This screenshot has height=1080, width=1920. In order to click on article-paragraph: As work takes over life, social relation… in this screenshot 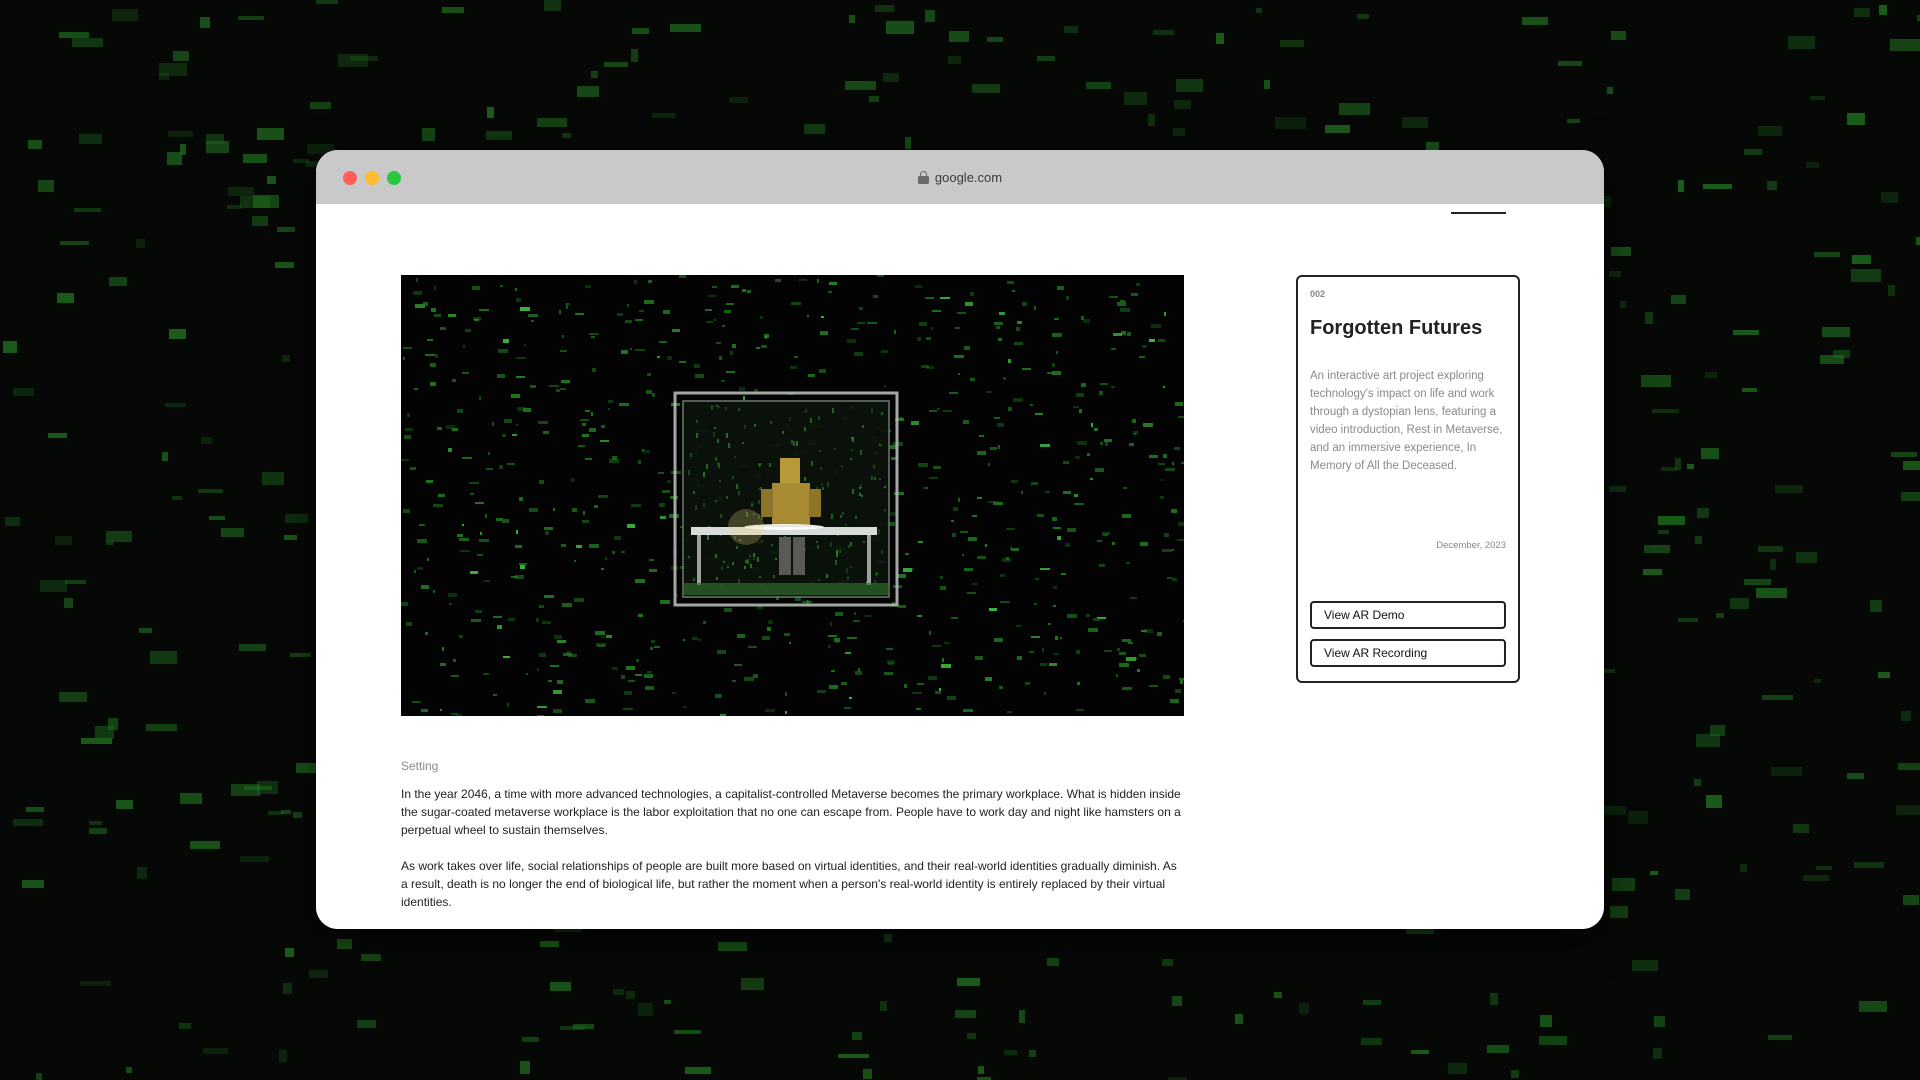, I will do `click(789, 884)`.